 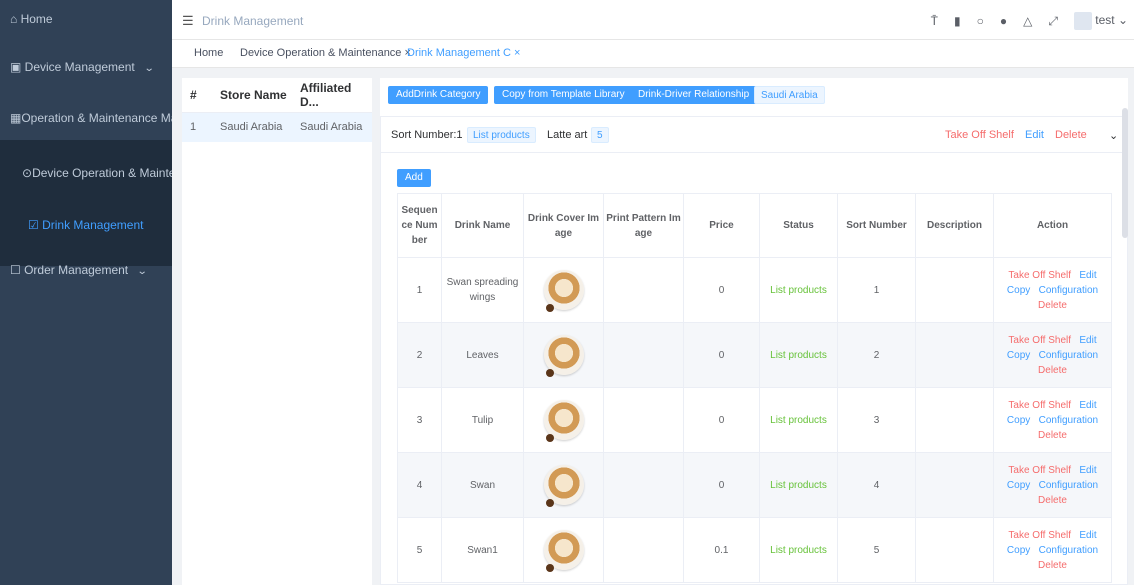 What do you see at coordinates (934, 21) in the screenshot?
I see `font-size-icon: T̄` at bounding box center [934, 21].